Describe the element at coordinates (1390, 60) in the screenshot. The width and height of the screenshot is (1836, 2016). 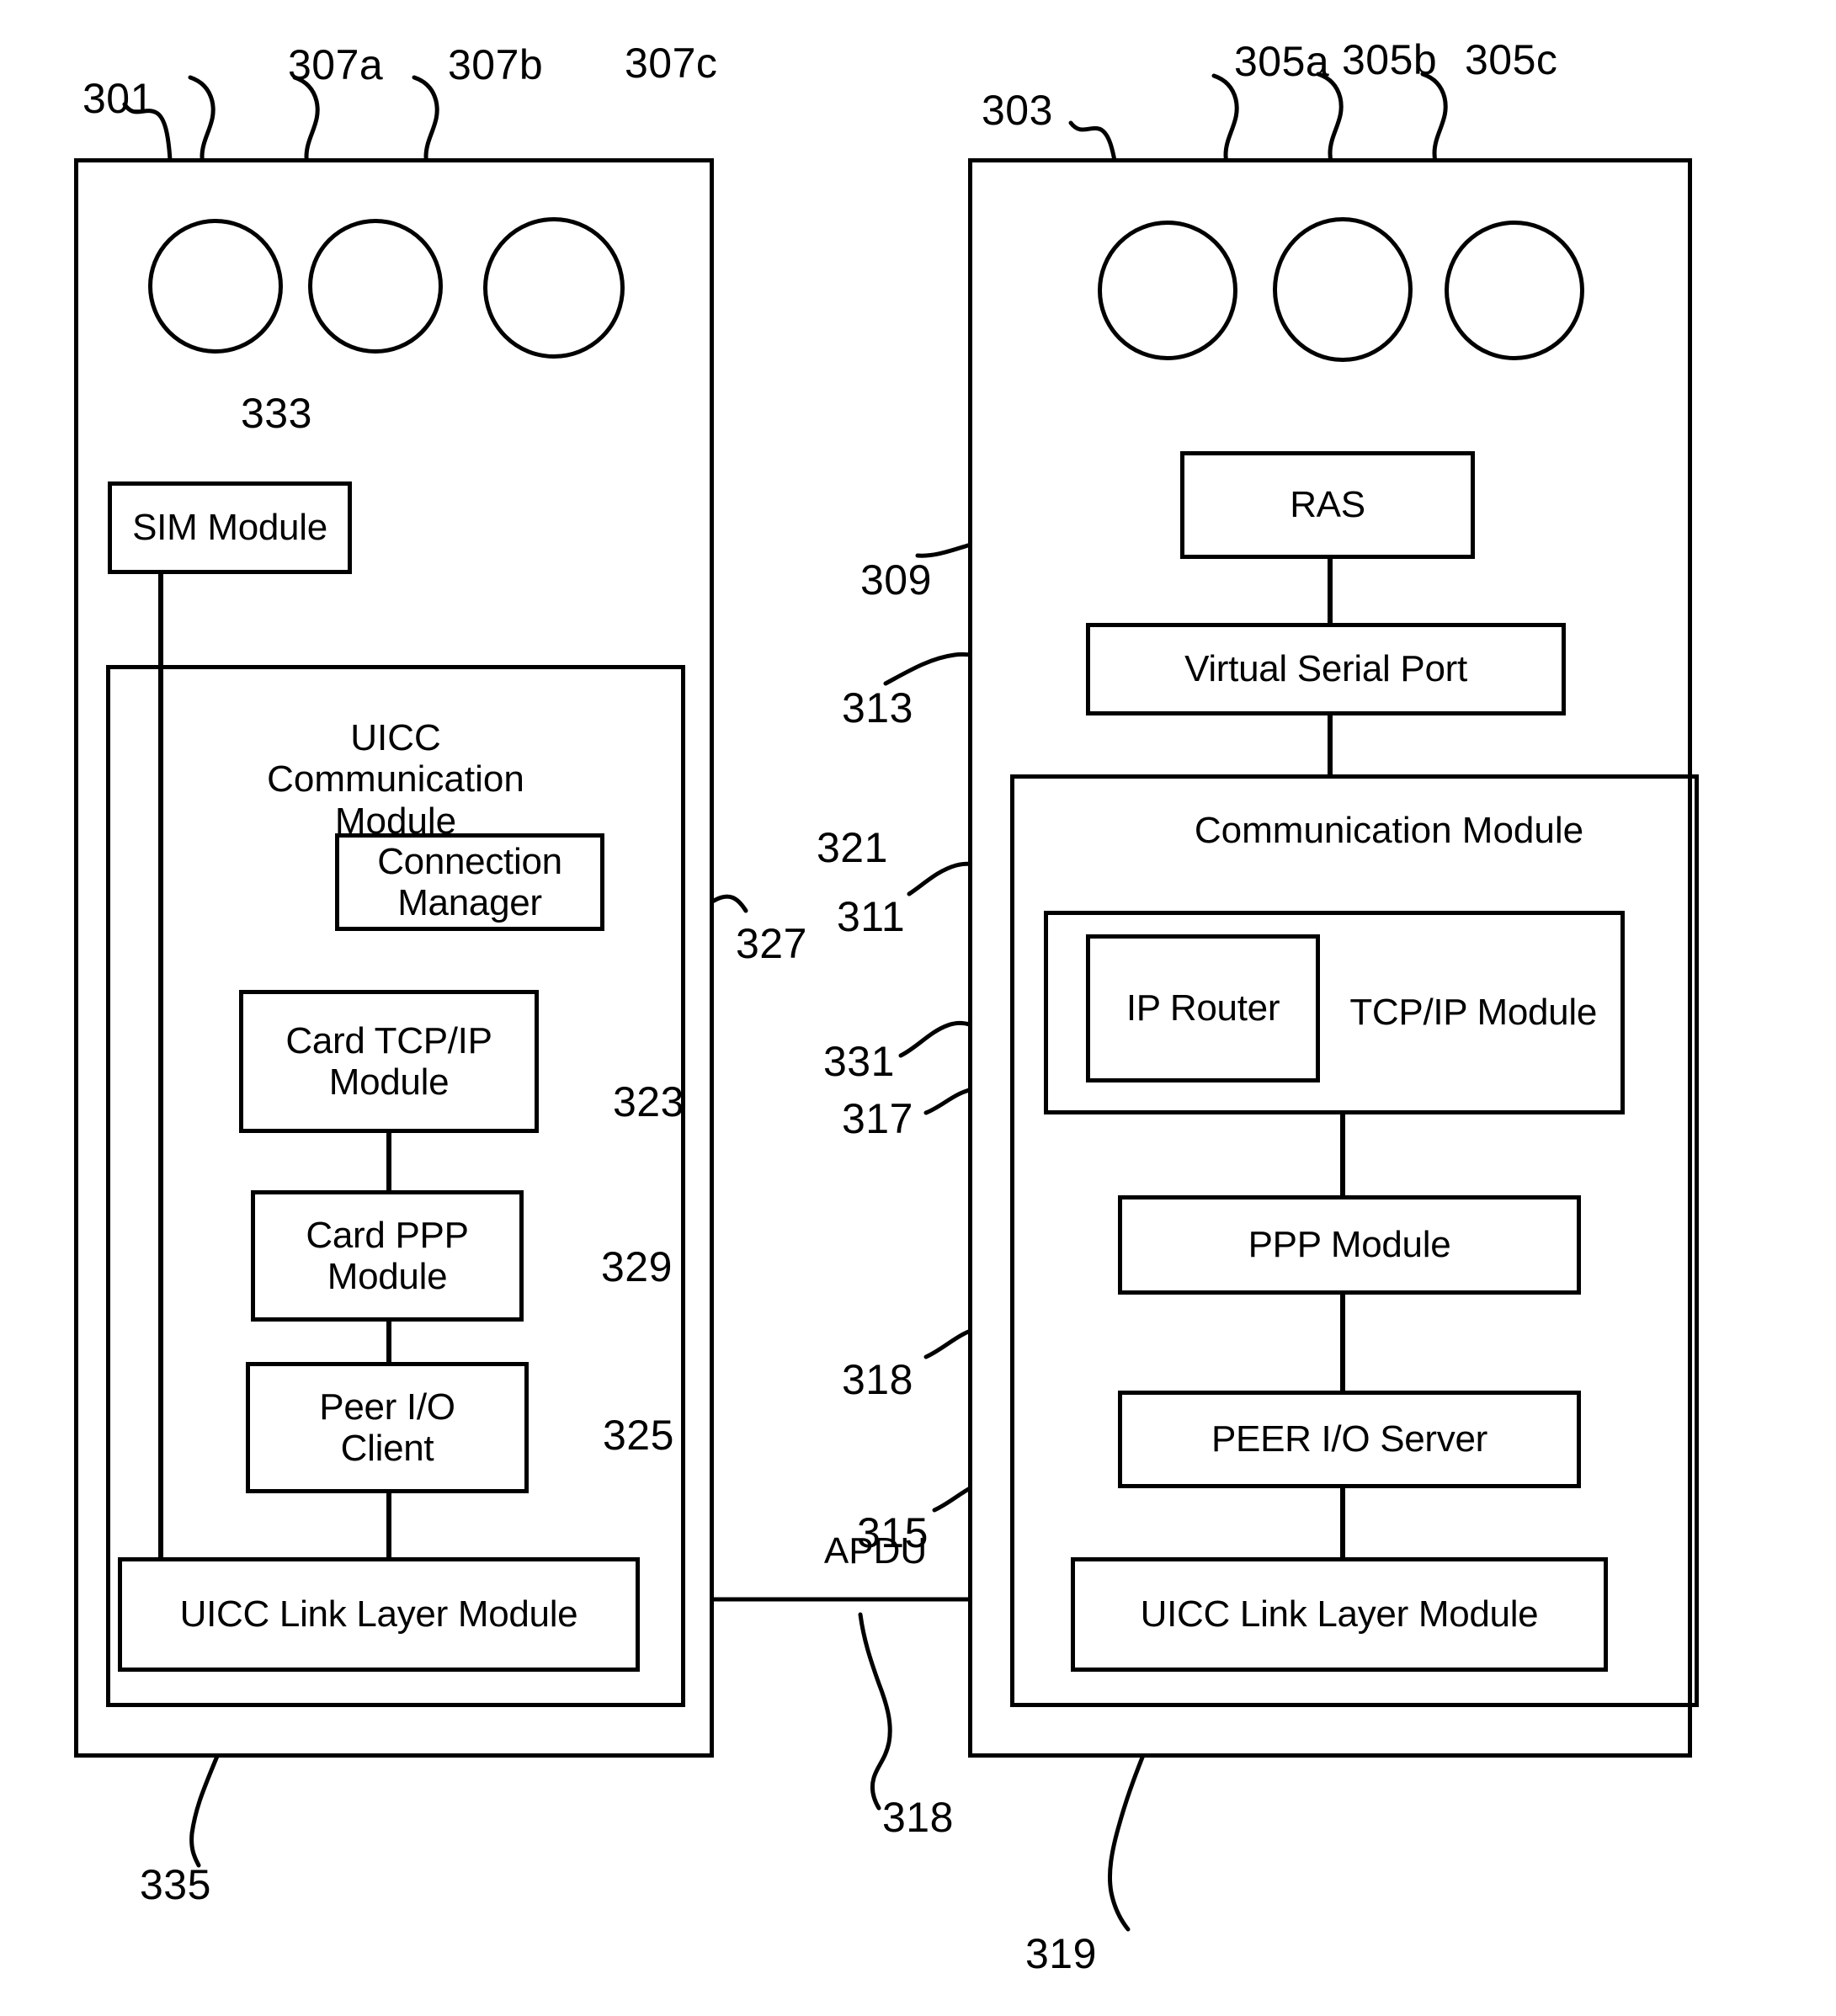
I see `ref-305b: 305b` at that location.